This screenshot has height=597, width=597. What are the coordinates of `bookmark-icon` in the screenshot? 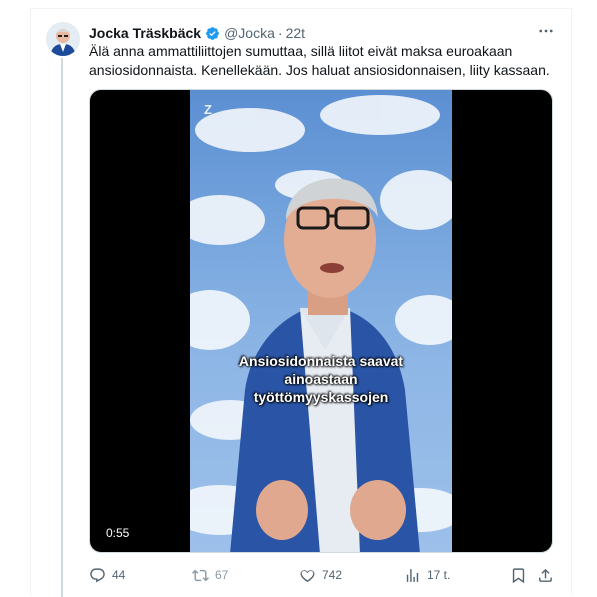 It's located at (518, 575).